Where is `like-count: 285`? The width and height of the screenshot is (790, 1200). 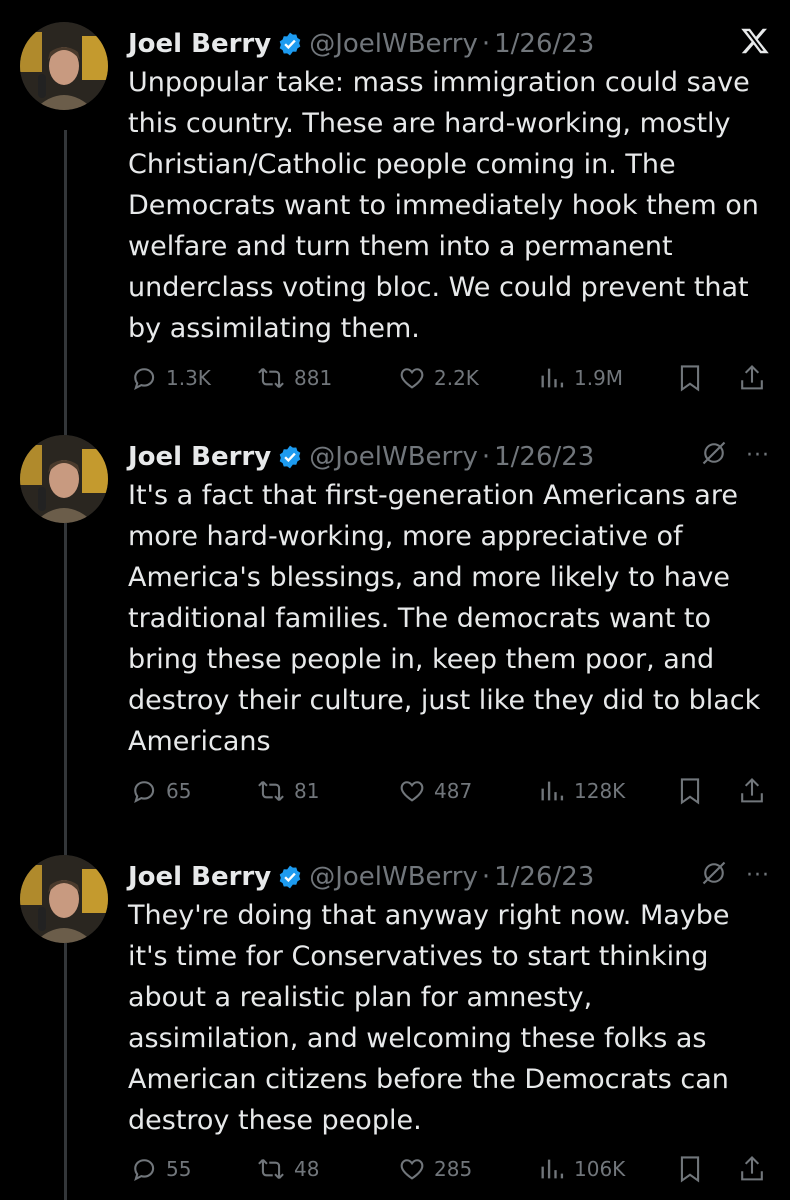
like-count: 285 is located at coordinates (453, 1169).